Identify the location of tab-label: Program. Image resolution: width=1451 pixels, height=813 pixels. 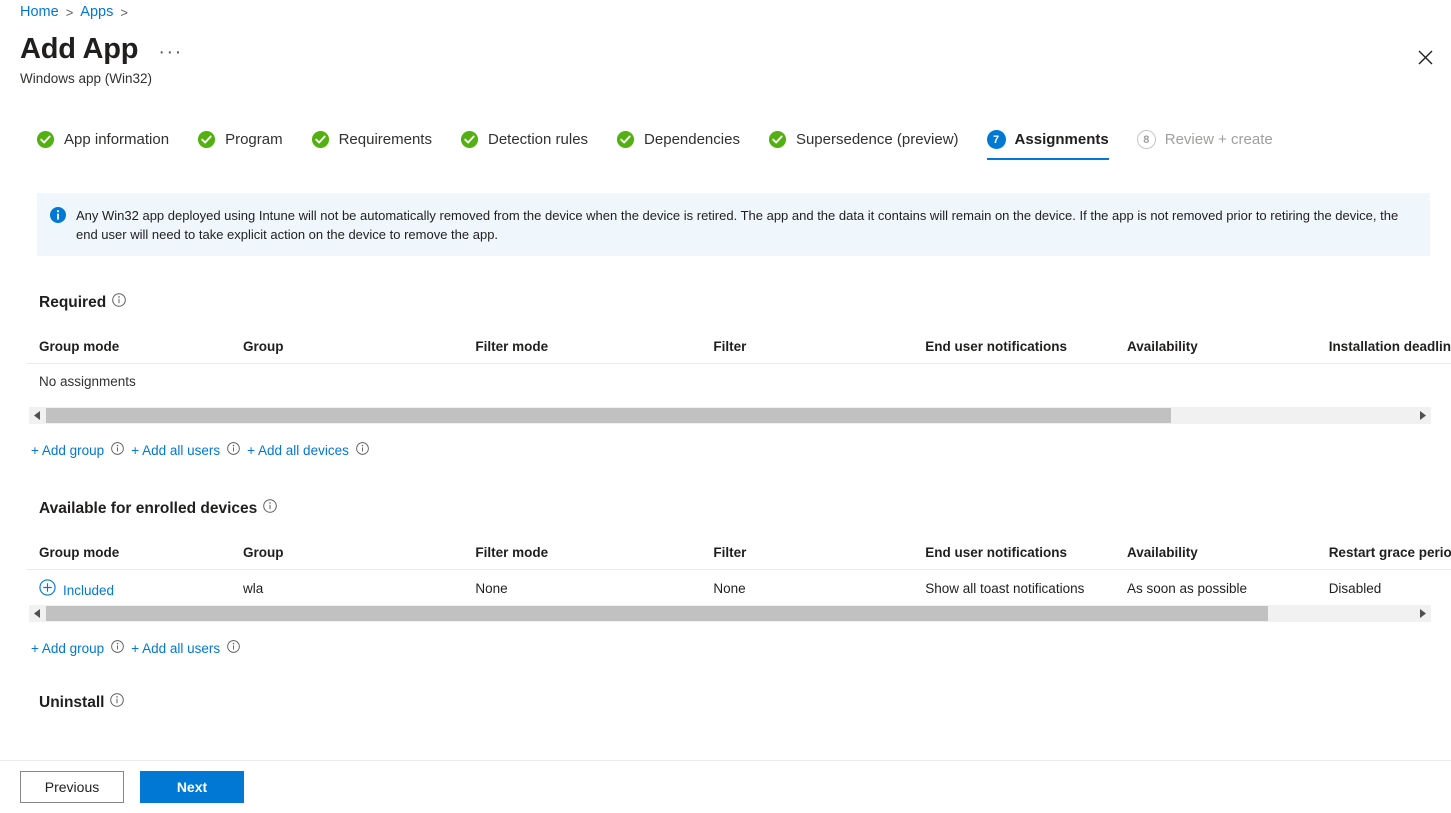
(254, 139).